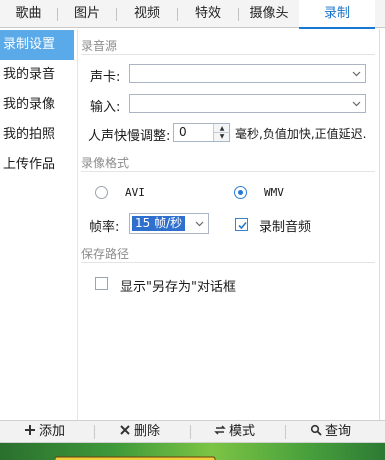 The image size is (385, 460). Describe the element at coordinates (99, 46) in the screenshot. I see `section-title-record-source: 录音源` at that location.